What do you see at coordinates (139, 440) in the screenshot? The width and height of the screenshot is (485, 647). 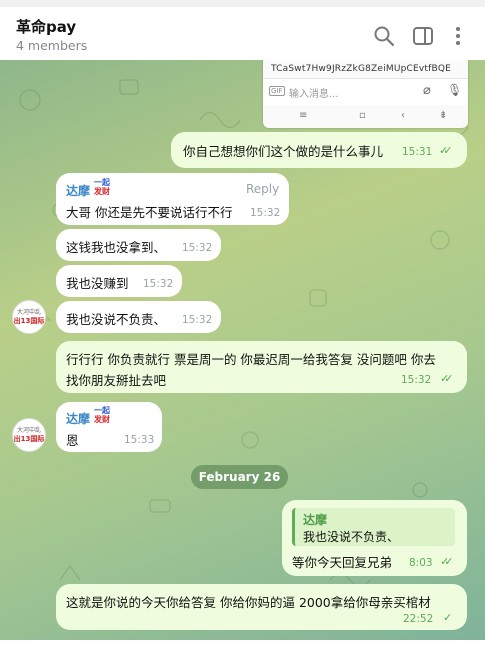 I see `message-time: 15:33` at bounding box center [139, 440].